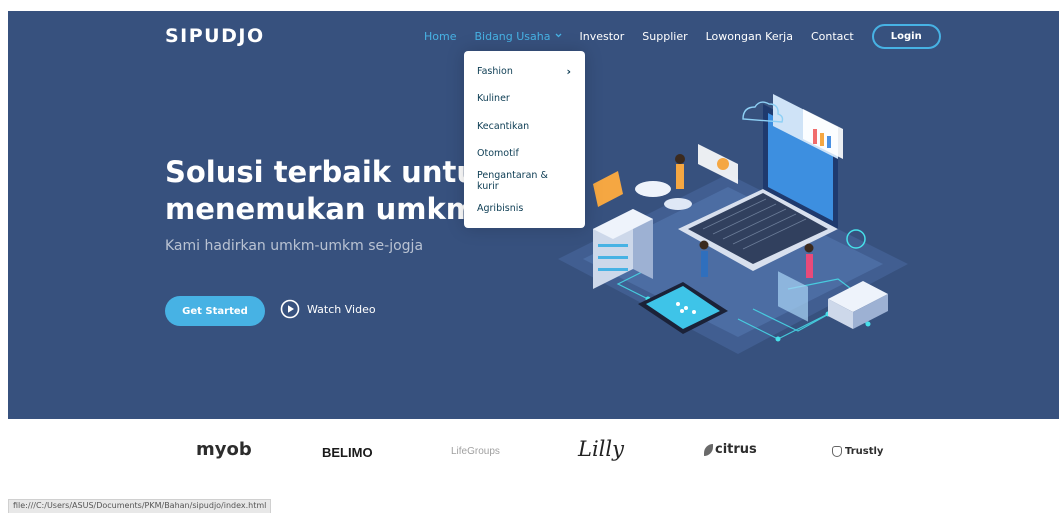 The image size is (1059, 513). I want to click on dropdown-item-label: Pengantaran & kurir, so click(512, 180).